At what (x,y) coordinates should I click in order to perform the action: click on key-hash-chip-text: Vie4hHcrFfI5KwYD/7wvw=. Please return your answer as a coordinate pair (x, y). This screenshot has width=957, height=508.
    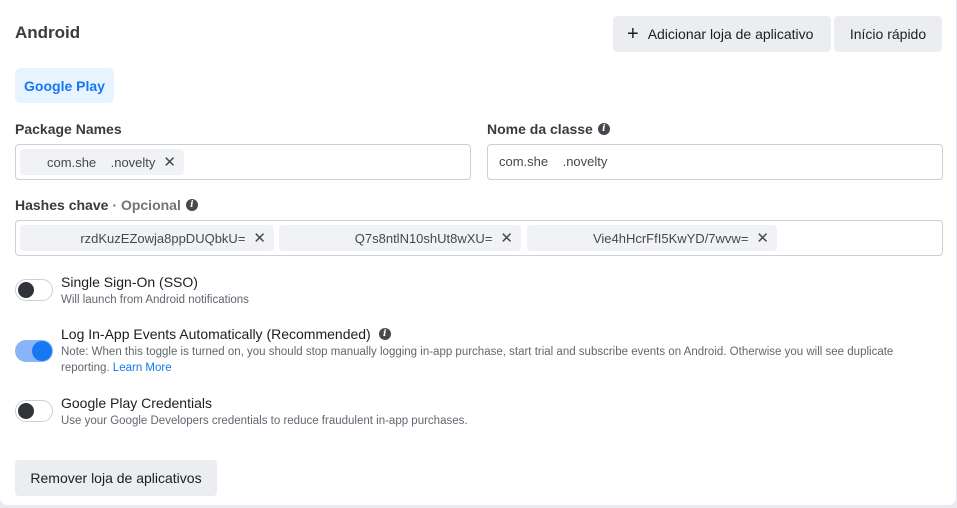
    Looking at the image, I should click on (670, 238).